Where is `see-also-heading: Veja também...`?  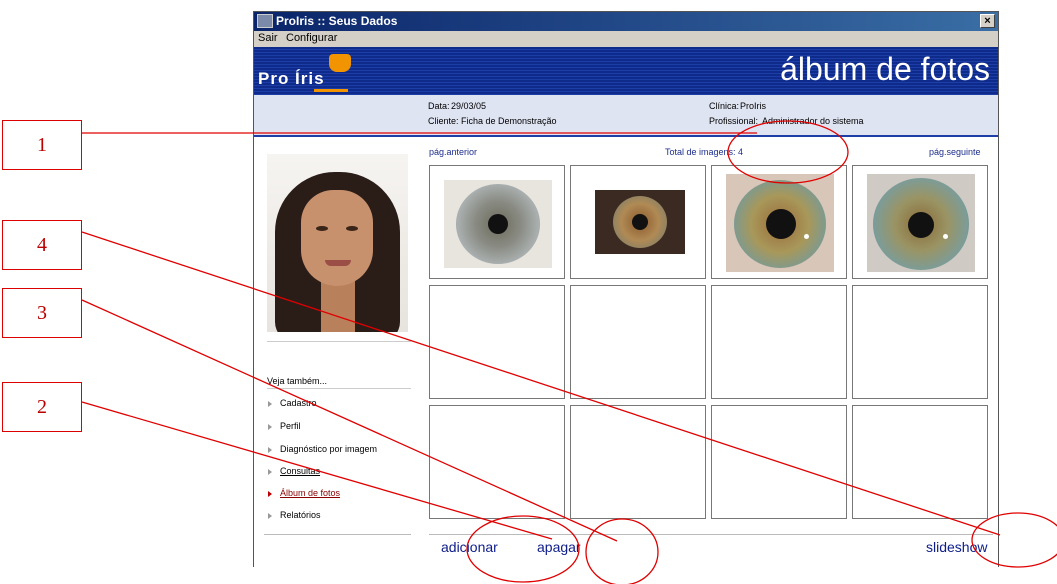
see-also-heading: Veja também... is located at coordinates (297, 381).